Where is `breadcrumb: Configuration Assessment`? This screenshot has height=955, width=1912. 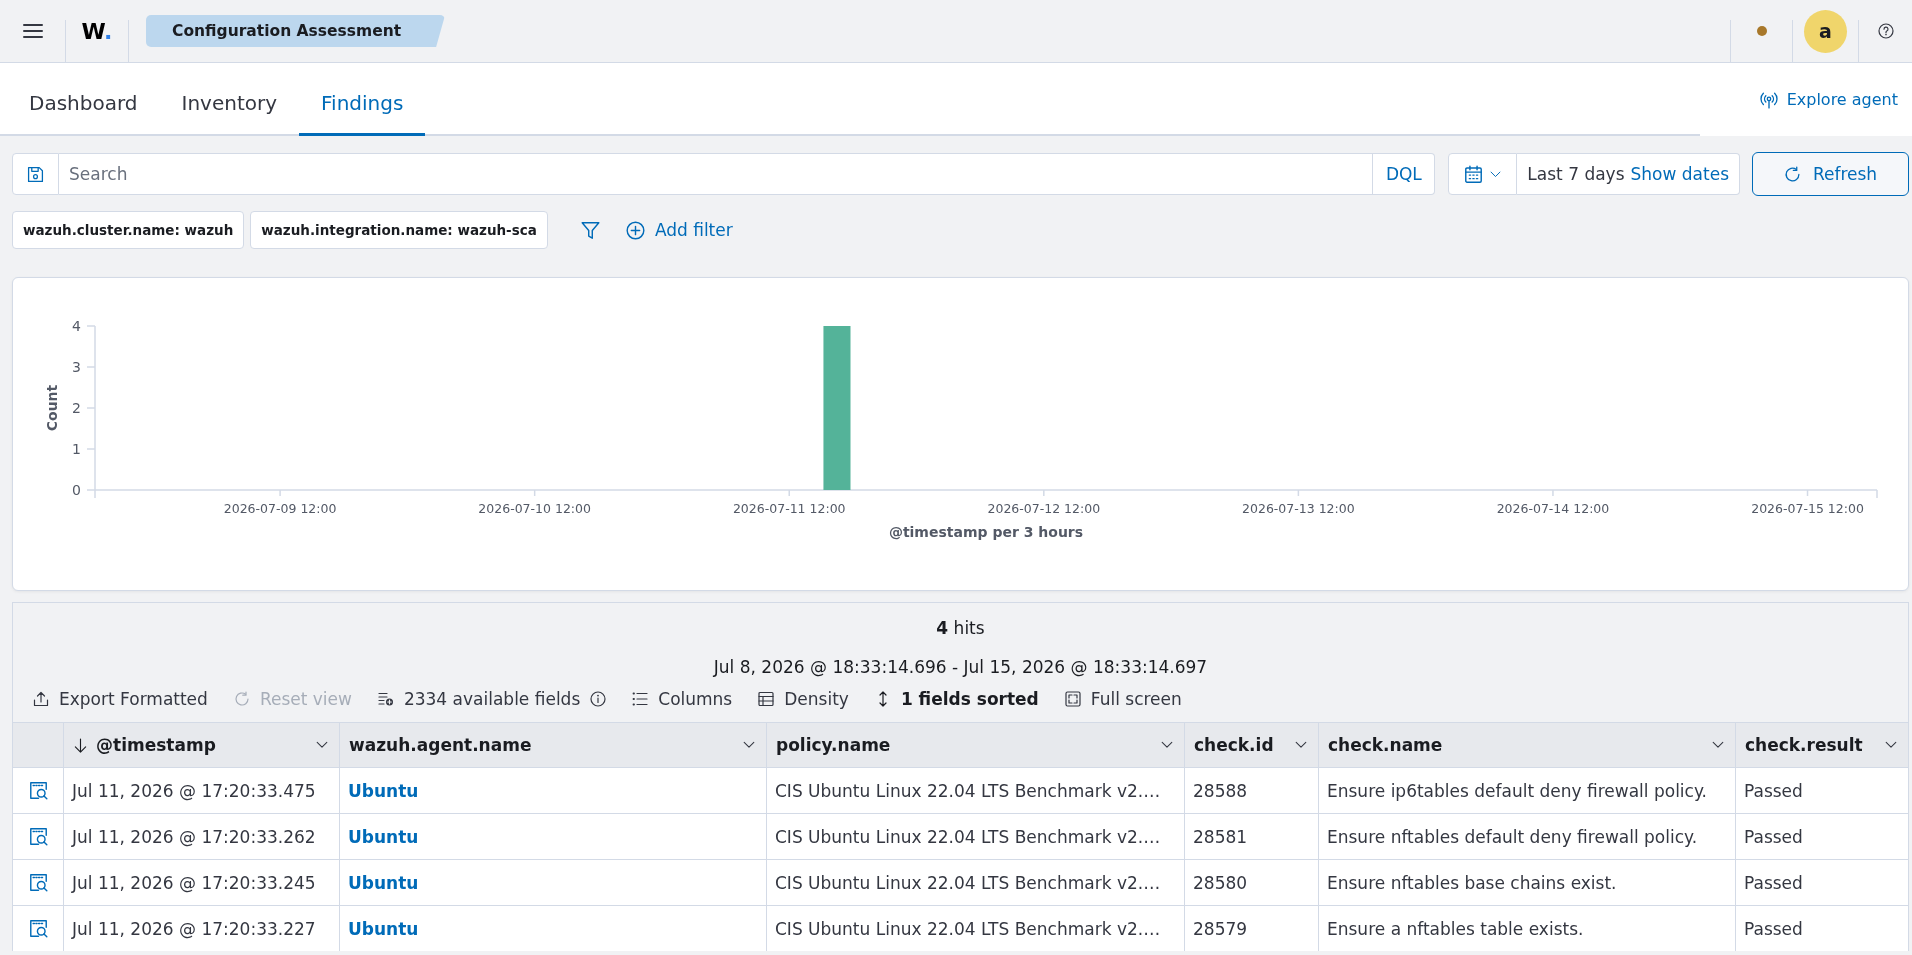 breadcrumb: Configuration Assessment is located at coordinates (296, 31).